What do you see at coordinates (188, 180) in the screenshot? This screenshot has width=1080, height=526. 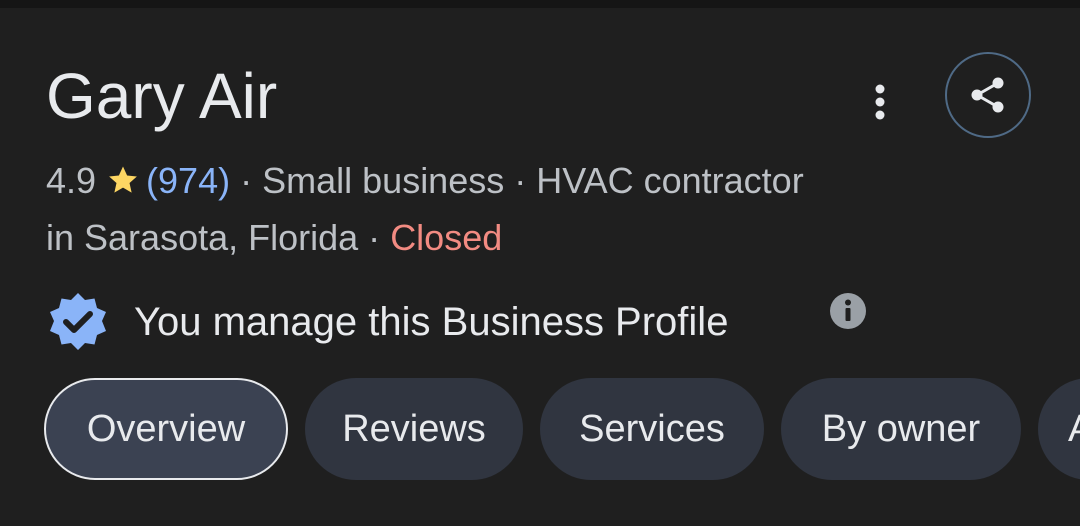 I see `review-count-link: (974)` at bounding box center [188, 180].